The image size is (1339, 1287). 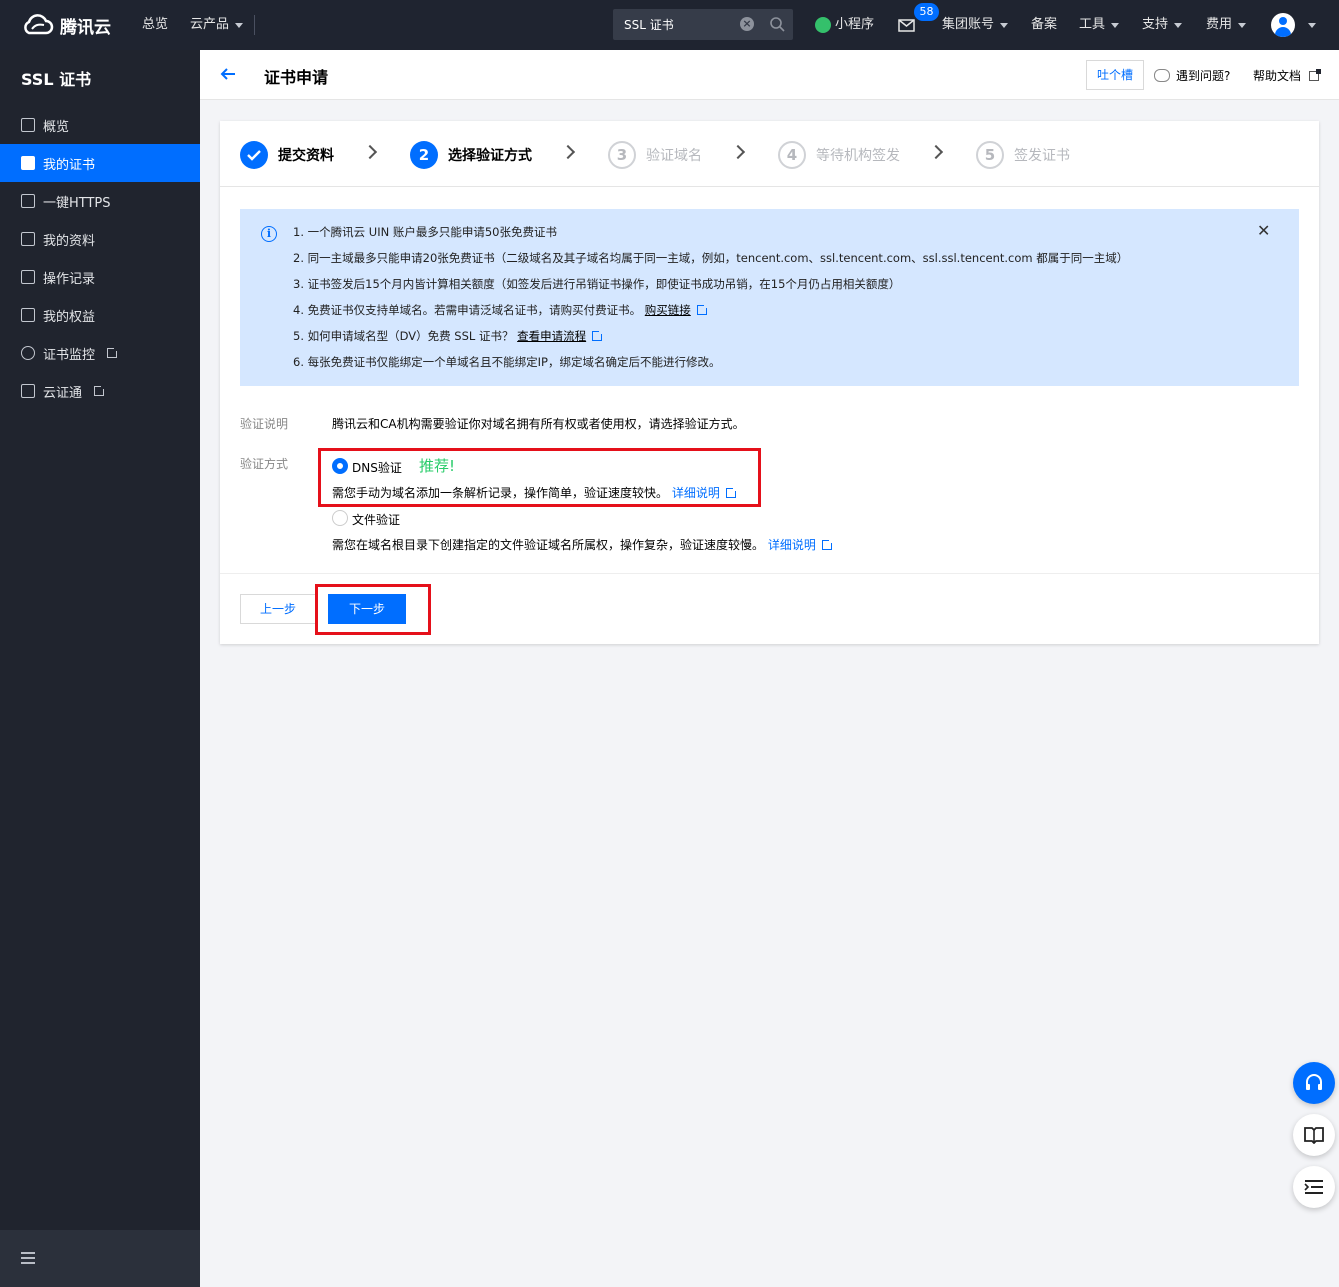 What do you see at coordinates (792, 155) in the screenshot?
I see `step-number: 4` at bounding box center [792, 155].